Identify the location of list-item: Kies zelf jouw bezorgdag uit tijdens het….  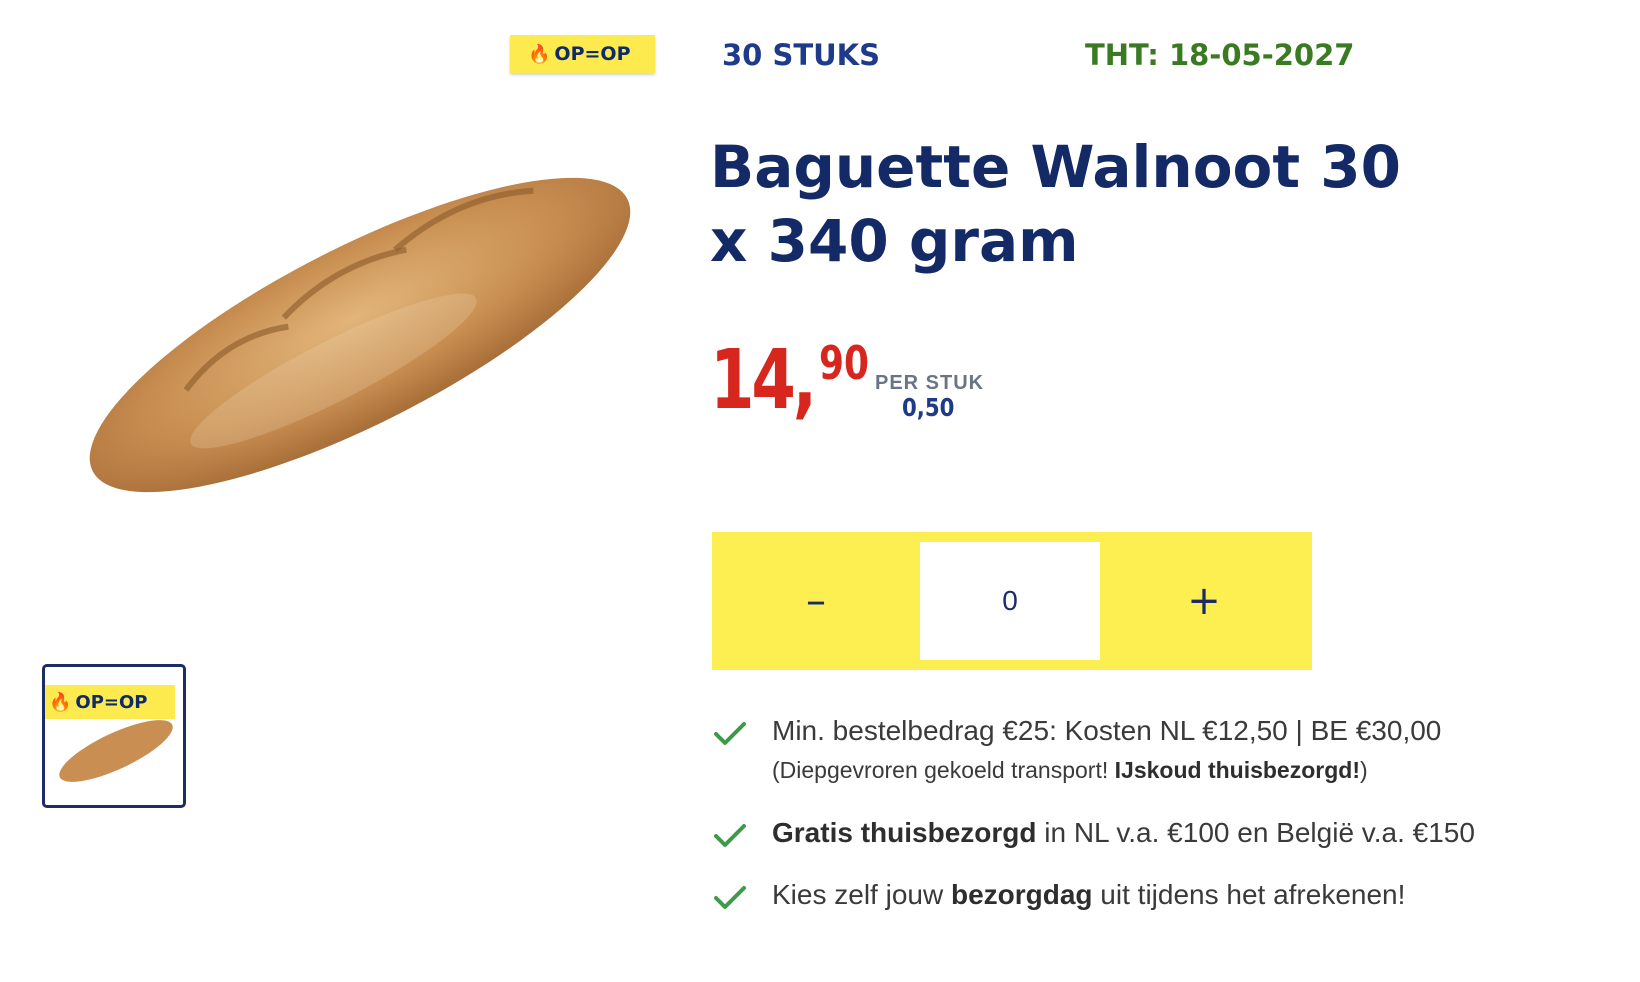
(1152, 895).